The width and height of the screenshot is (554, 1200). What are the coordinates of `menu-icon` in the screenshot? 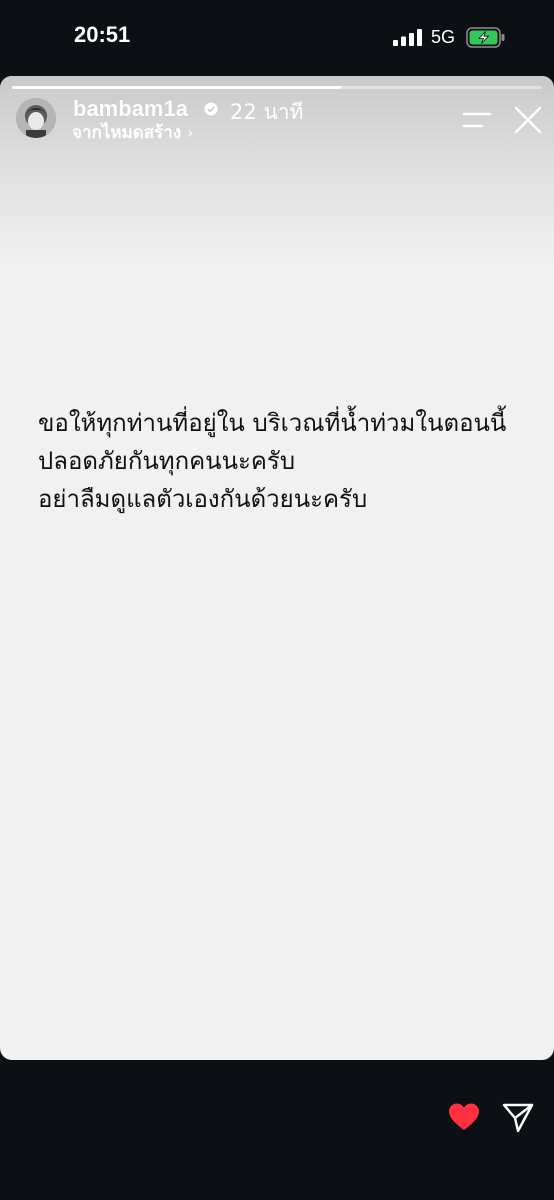 It's located at (477, 120).